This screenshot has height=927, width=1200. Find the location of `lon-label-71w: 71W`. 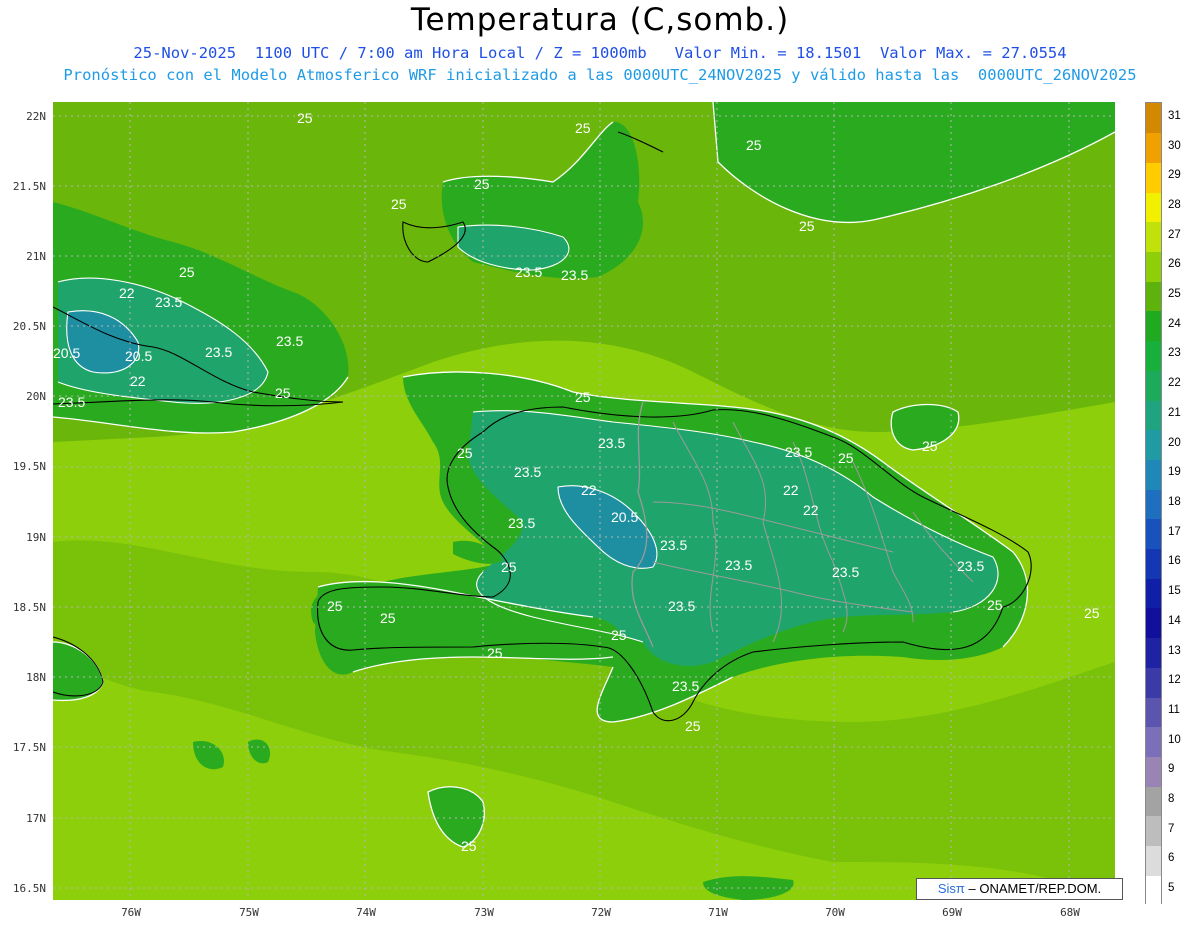

lon-label-71w: 71W is located at coordinates (718, 912).